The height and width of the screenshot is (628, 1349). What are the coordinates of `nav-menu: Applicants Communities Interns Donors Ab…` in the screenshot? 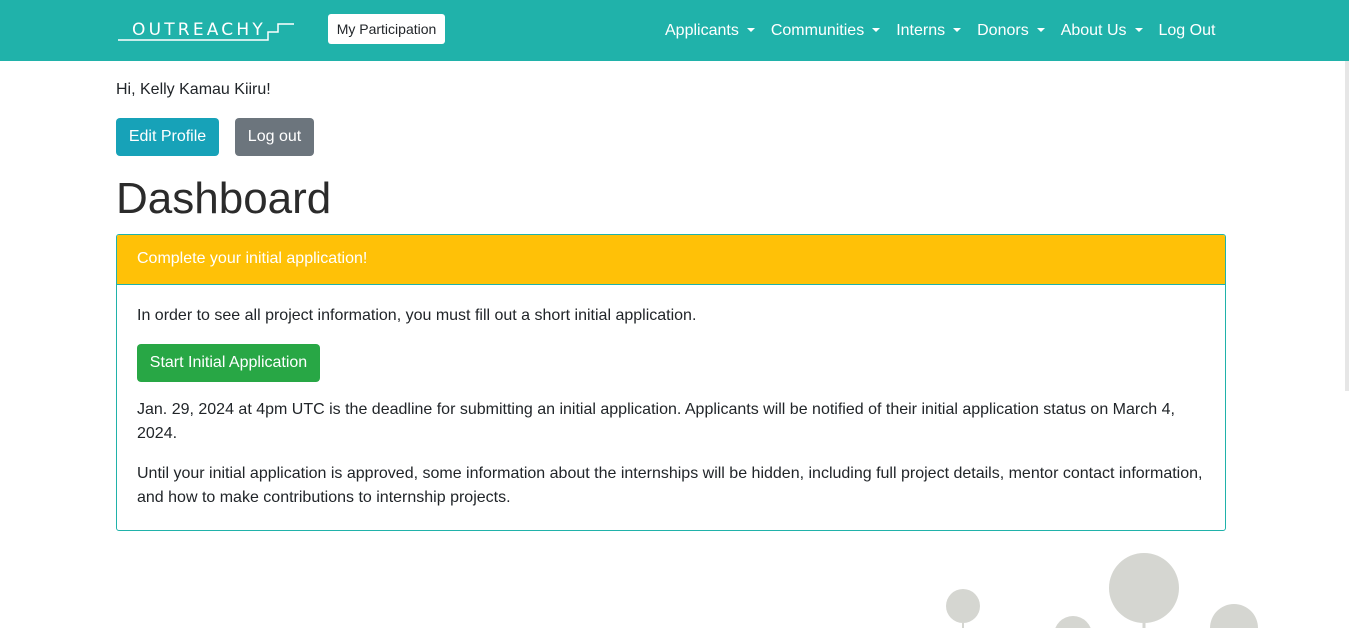 It's located at (948, 30).